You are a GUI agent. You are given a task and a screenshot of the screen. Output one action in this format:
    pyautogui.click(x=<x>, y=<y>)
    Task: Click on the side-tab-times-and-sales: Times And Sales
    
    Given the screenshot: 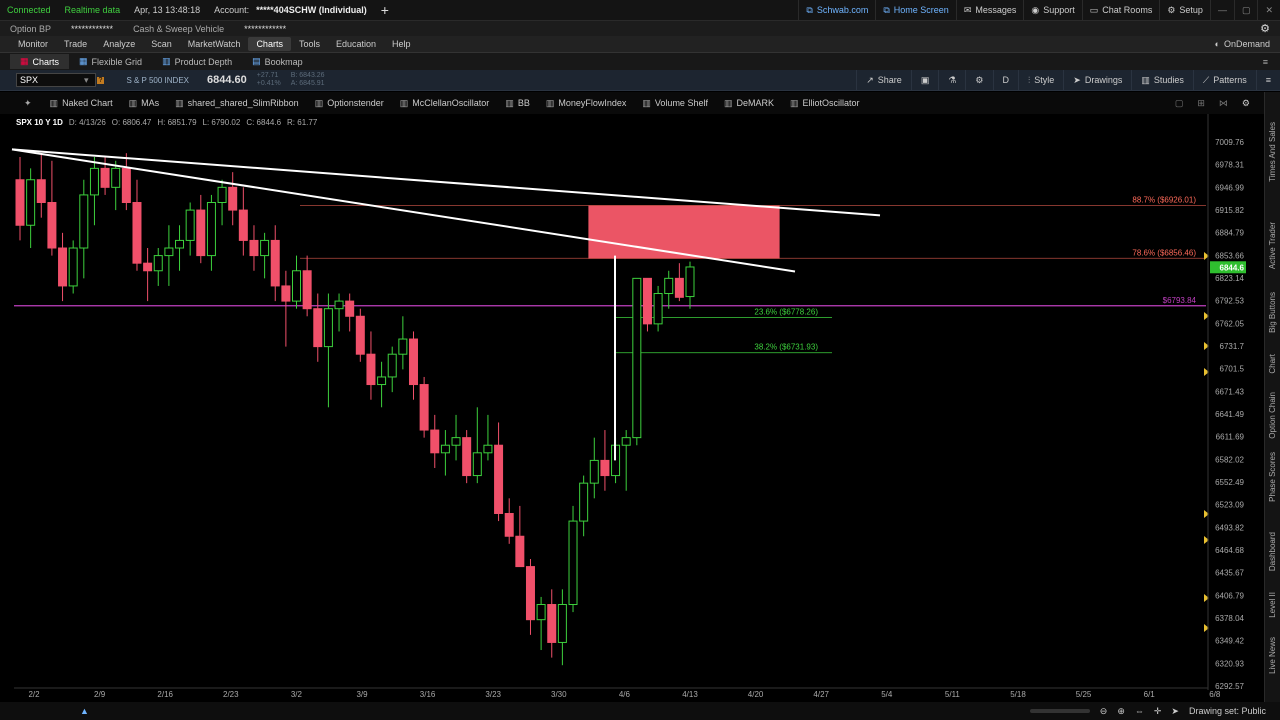 What is the action you would take?
    pyautogui.click(x=1272, y=152)
    